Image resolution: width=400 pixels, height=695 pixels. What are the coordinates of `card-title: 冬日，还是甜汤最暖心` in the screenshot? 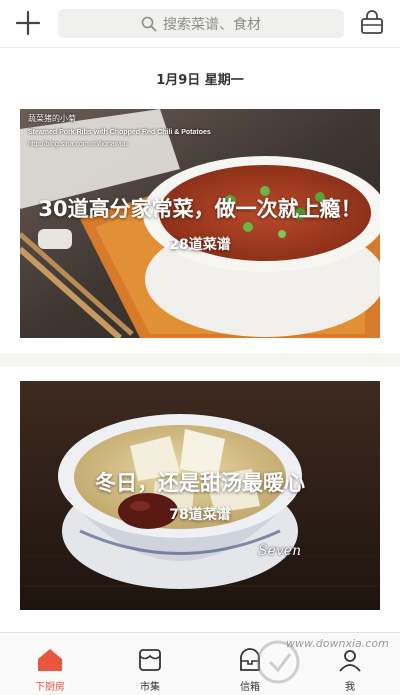 It's located at (200, 482).